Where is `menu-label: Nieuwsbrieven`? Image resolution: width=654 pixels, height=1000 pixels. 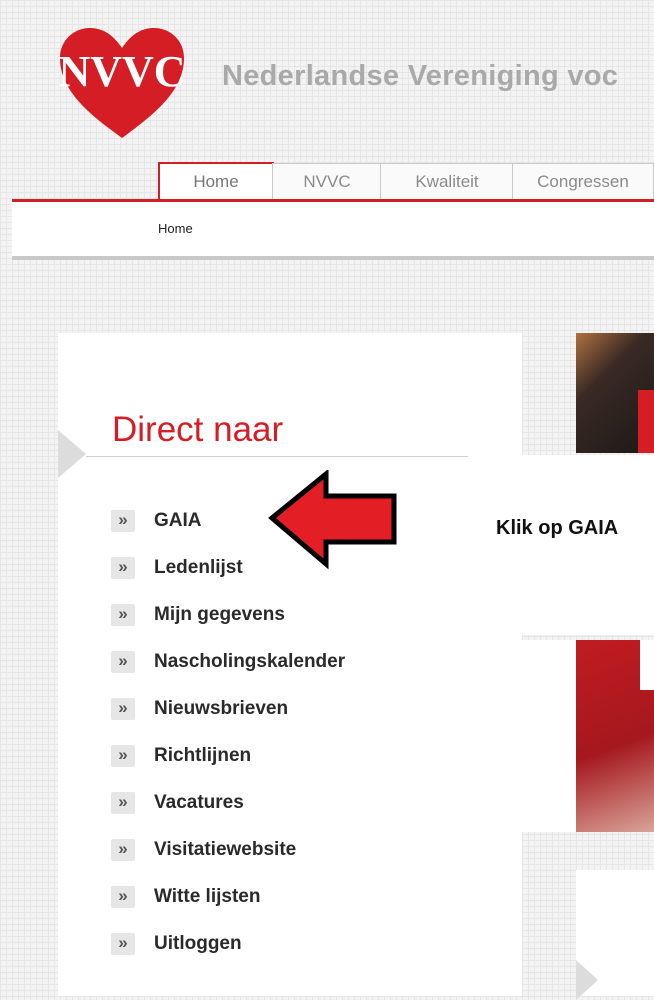
menu-label: Nieuwsbrieven is located at coordinates (221, 709).